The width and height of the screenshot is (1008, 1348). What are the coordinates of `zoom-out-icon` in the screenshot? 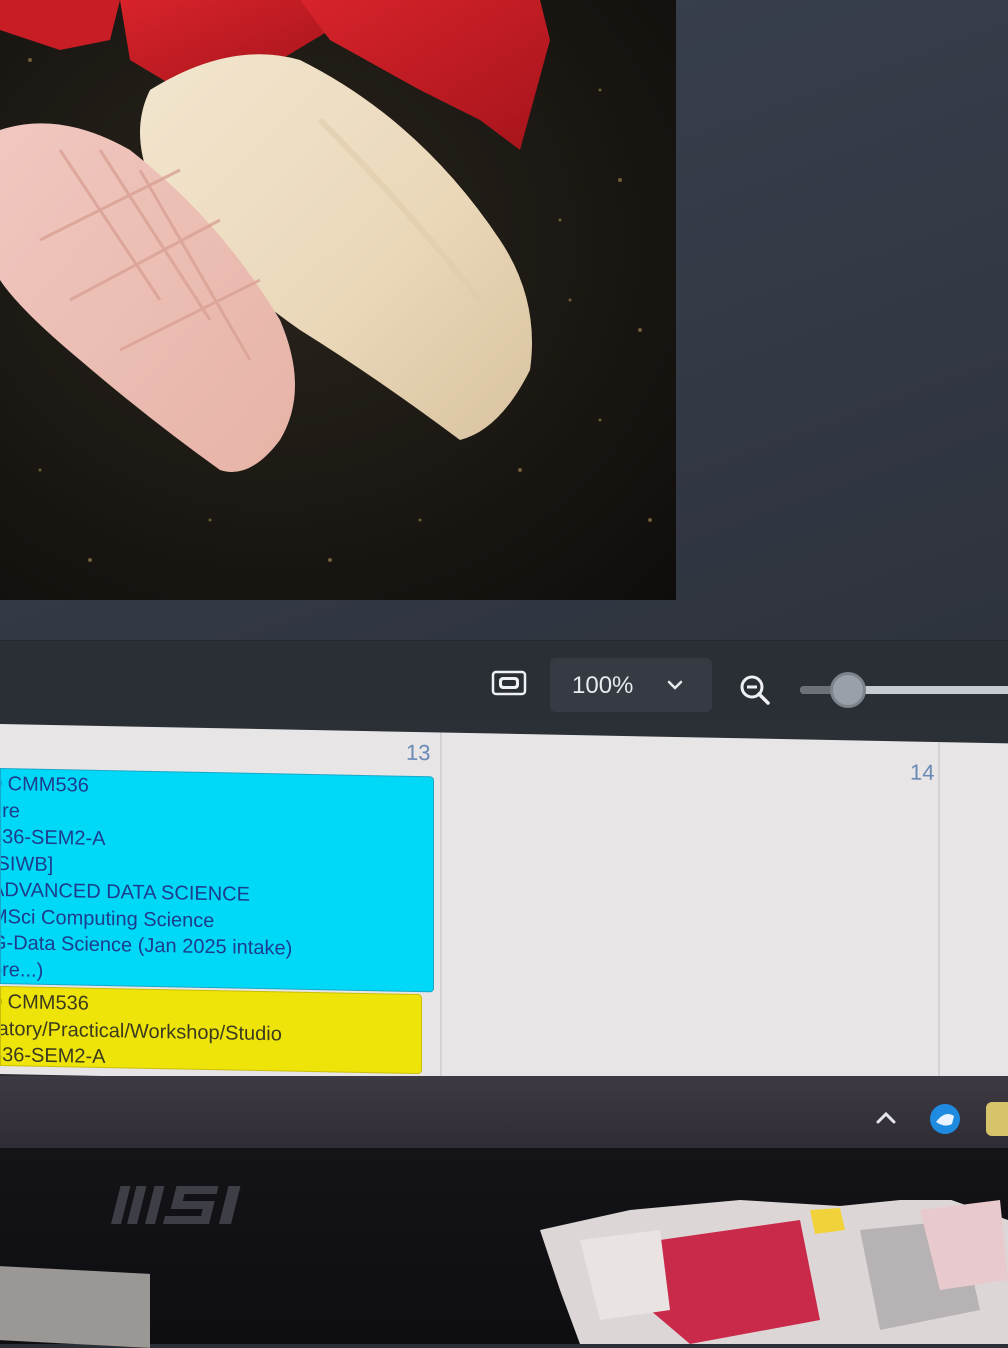 It's located at (755, 693).